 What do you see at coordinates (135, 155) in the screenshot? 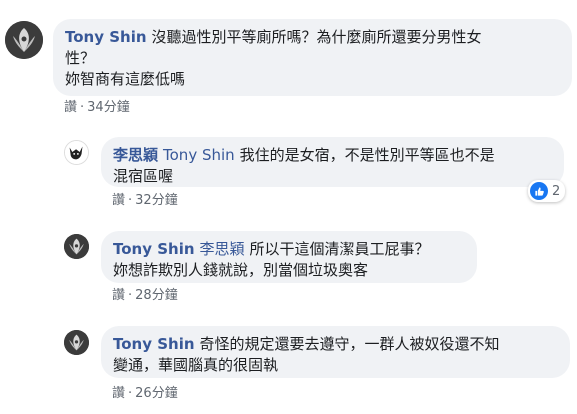
I see `comment-author: 李思穎` at bounding box center [135, 155].